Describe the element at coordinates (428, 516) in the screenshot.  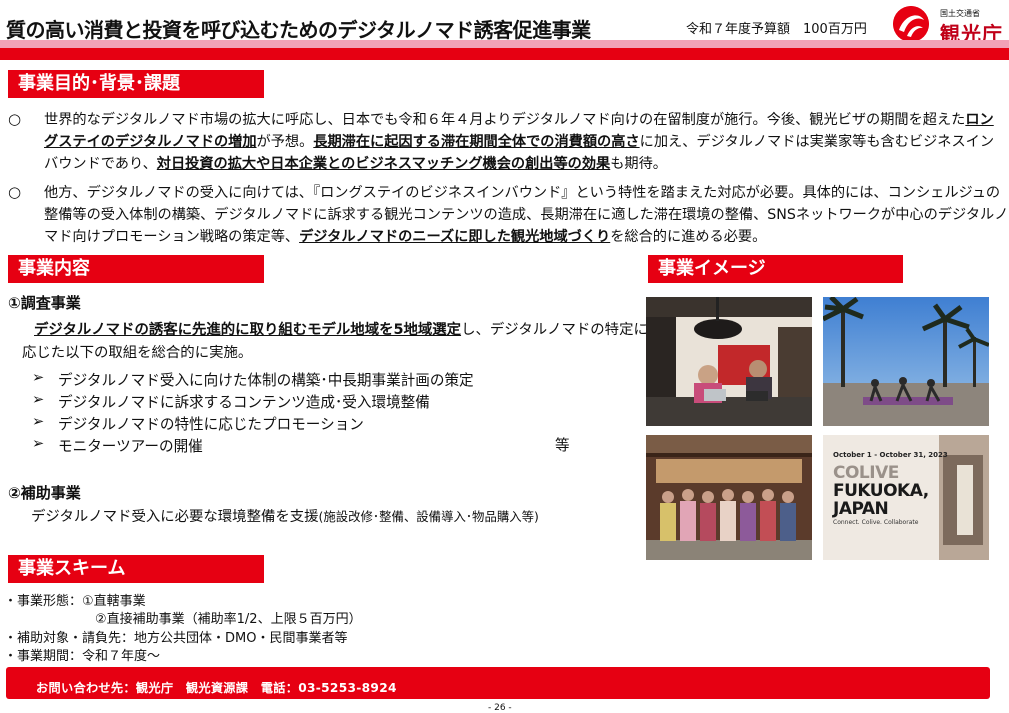
I see `subsidy-note: (施設改修･整備、設備導入･物品購入等)` at that location.